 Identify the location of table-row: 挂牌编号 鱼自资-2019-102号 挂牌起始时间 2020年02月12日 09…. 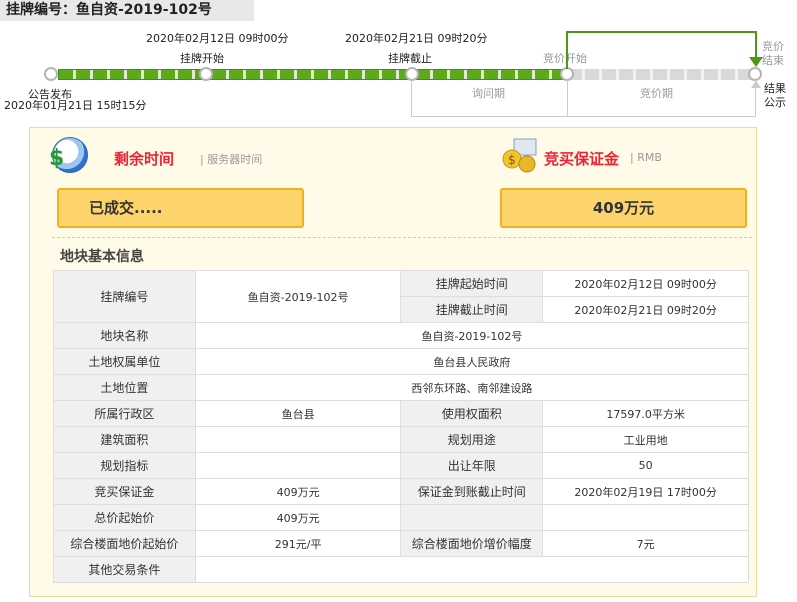
(401, 296).